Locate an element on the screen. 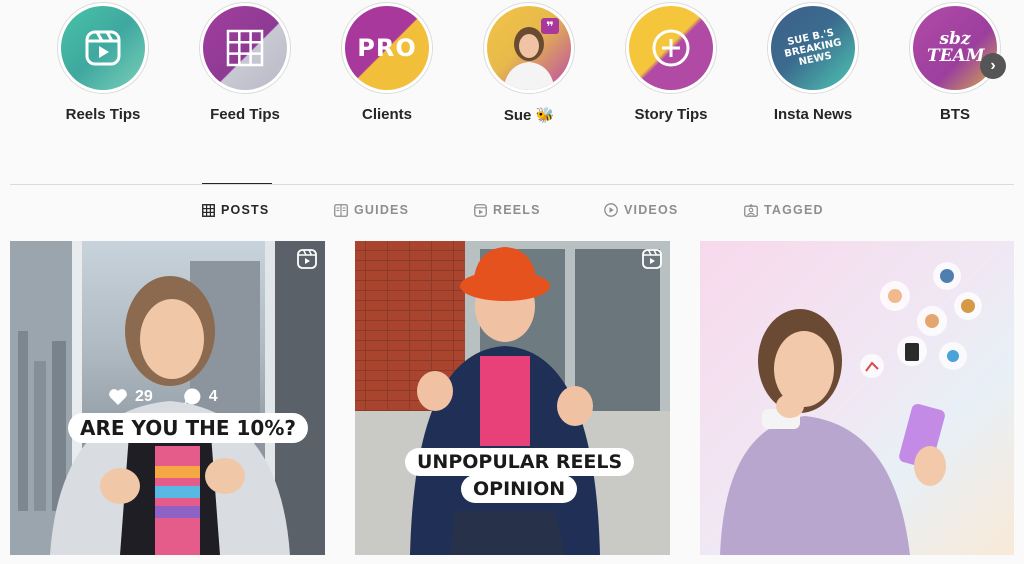 The height and width of the screenshot is (564, 1024). tagged-icon is located at coordinates (751, 210).